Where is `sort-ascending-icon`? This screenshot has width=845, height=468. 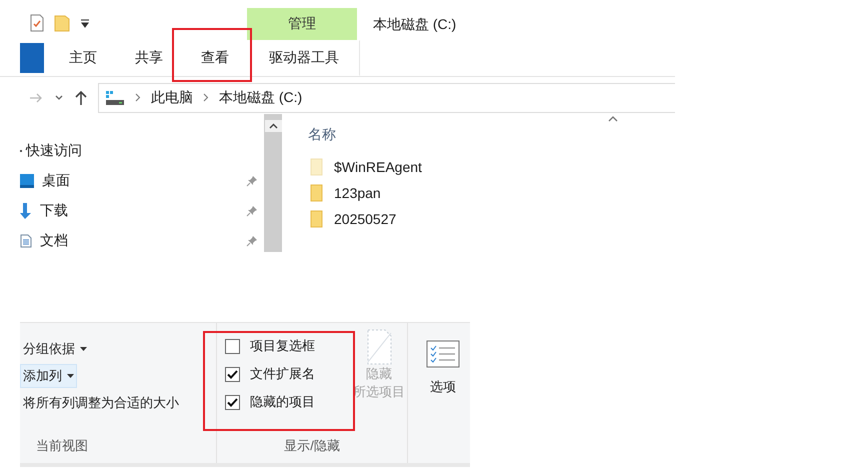
sort-ascending-icon is located at coordinates (613, 119).